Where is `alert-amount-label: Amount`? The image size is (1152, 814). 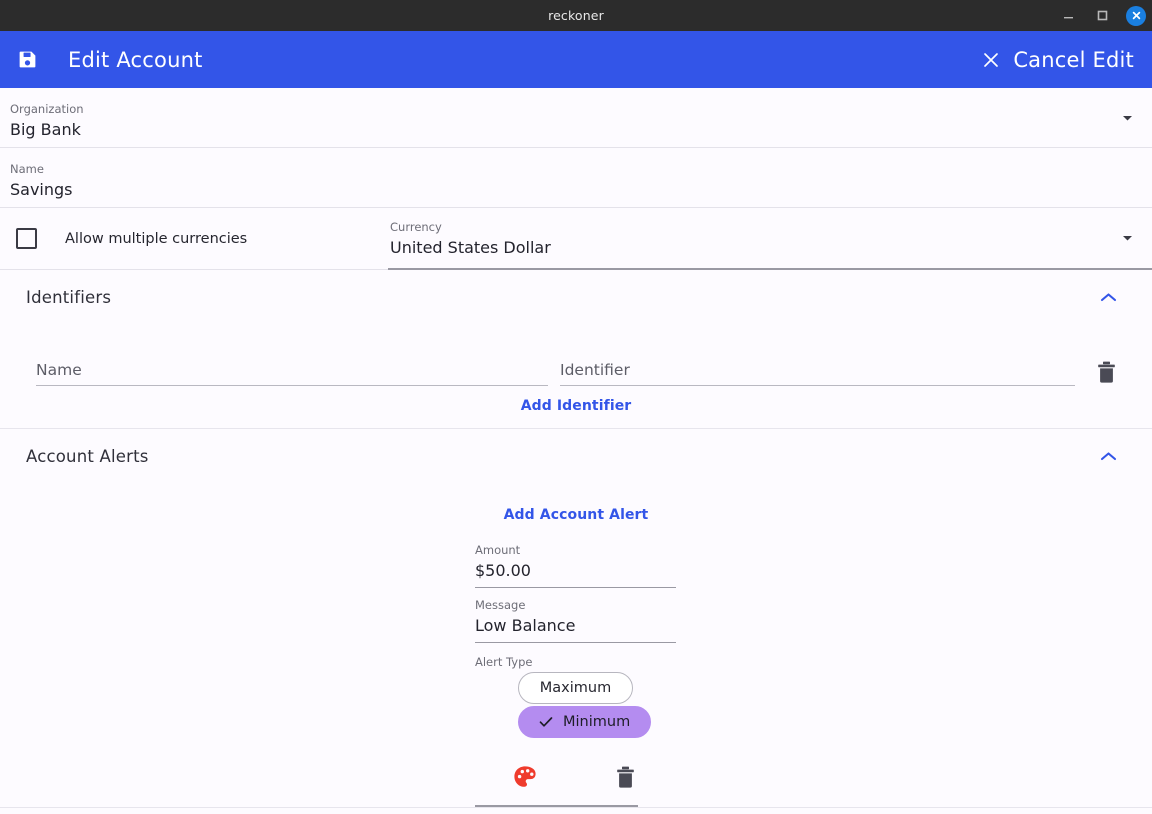 alert-amount-label: Amount is located at coordinates (498, 550).